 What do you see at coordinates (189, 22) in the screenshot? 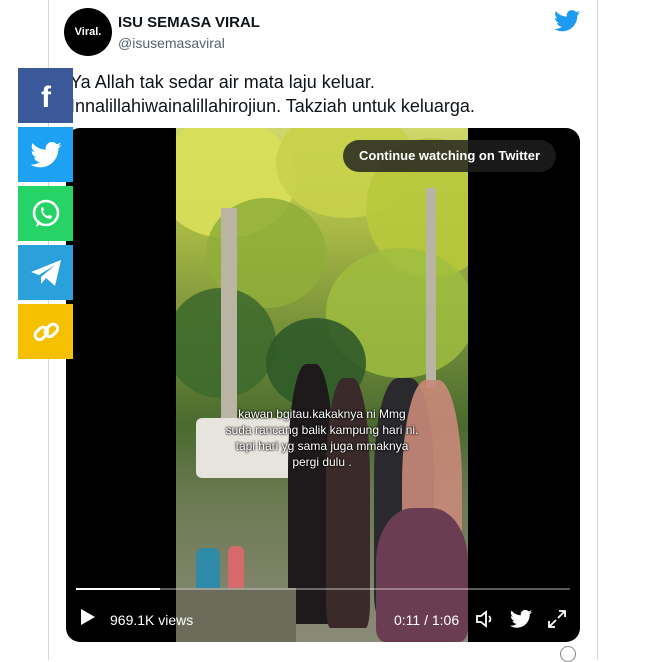
I see `author-name: ISU SEMASA VIRAL` at bounding box center [189, 22].